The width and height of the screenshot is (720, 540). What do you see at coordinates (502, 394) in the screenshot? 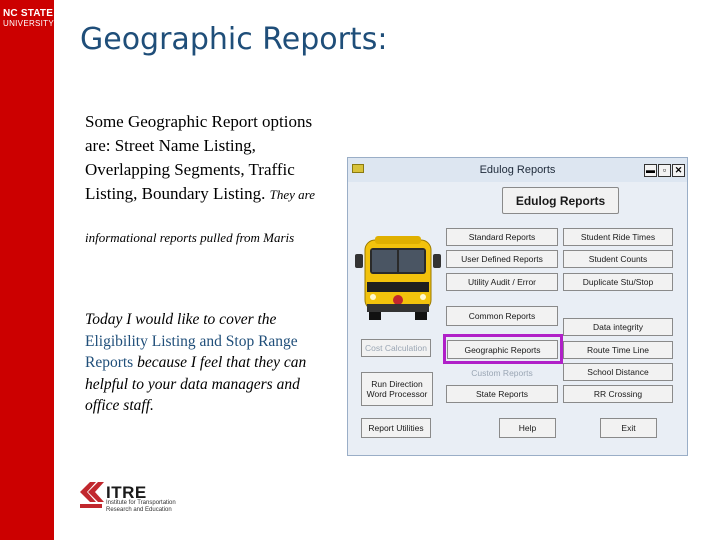
I see `state-reports-button: State Reports` at bounding box center [502, 394].